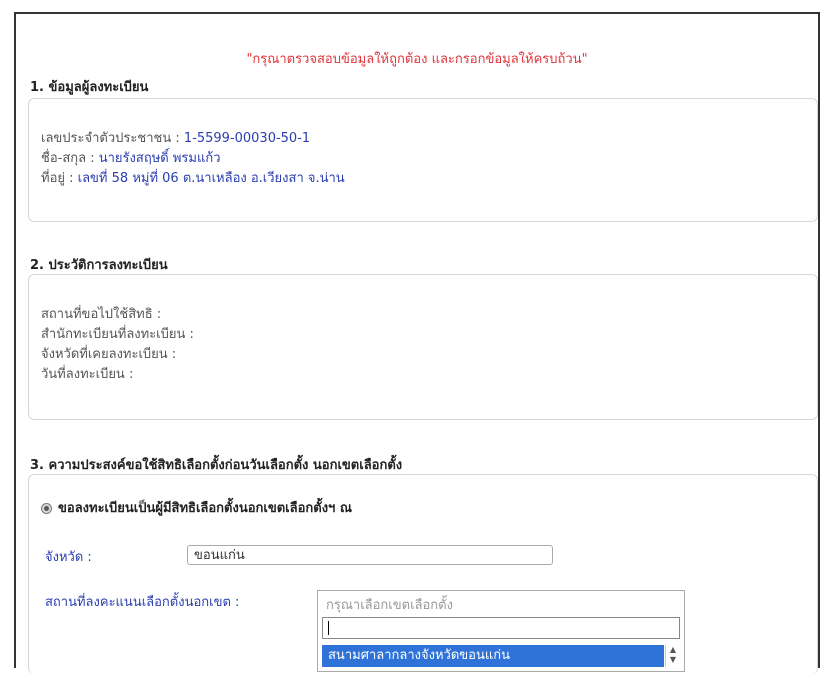 This screenshot has height=677, width=837. Describe the element at coordinates (370, 555) in the screenshot. I see `province-input: ขอนแก่น` at that location.